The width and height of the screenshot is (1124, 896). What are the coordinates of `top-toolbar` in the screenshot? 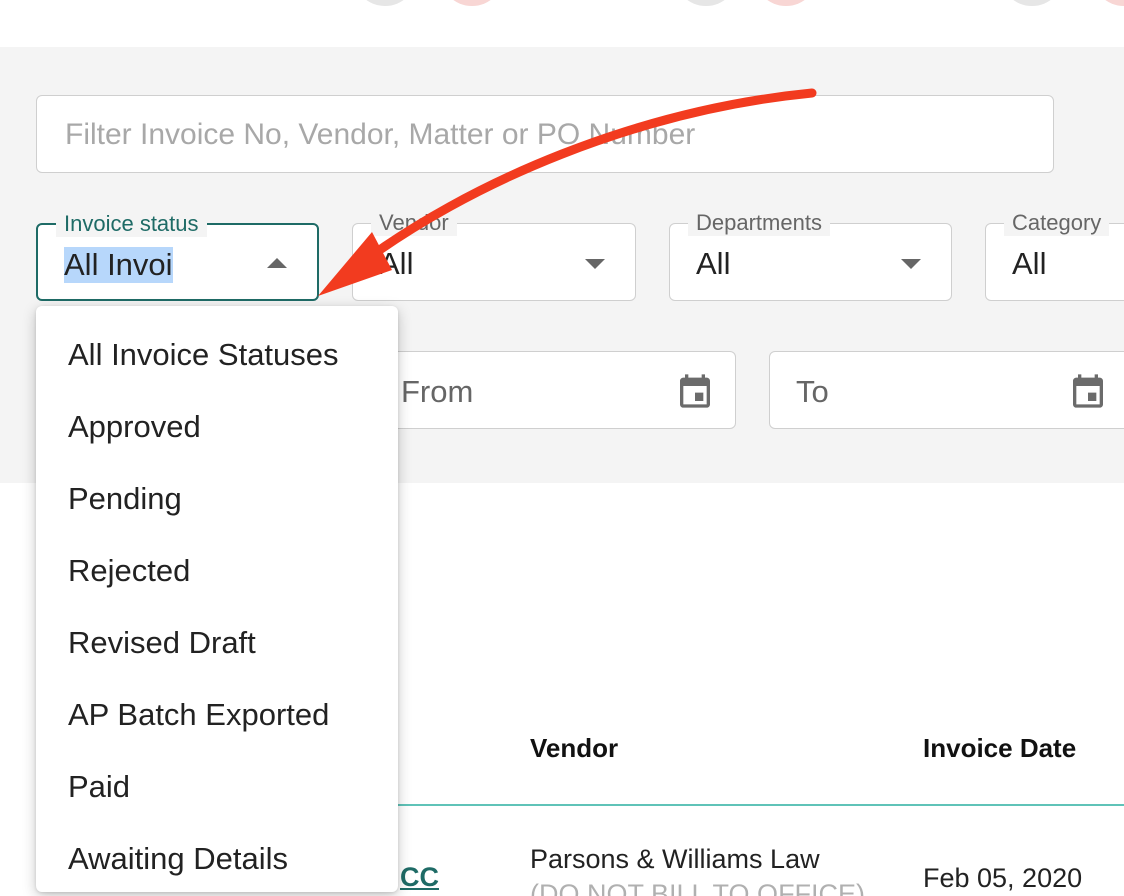 It's located at (562, 23).